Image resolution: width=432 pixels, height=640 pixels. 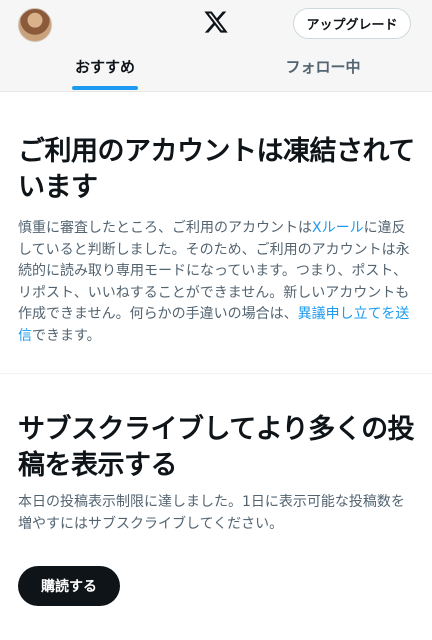 I want to click on profile-avatar, so click(x=35, y=25).